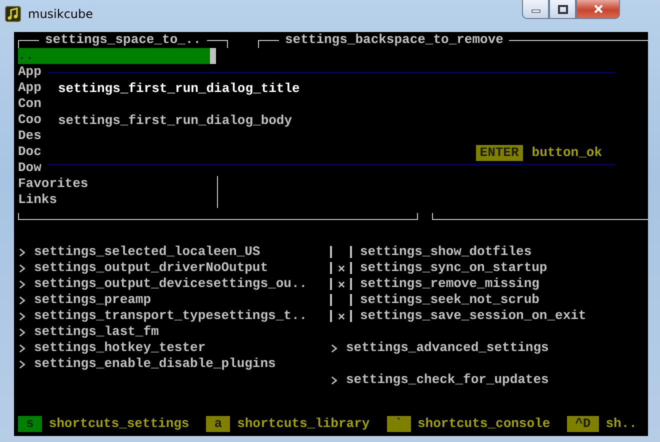  I want to click on key-badge: ENTER, so click(499, 153).